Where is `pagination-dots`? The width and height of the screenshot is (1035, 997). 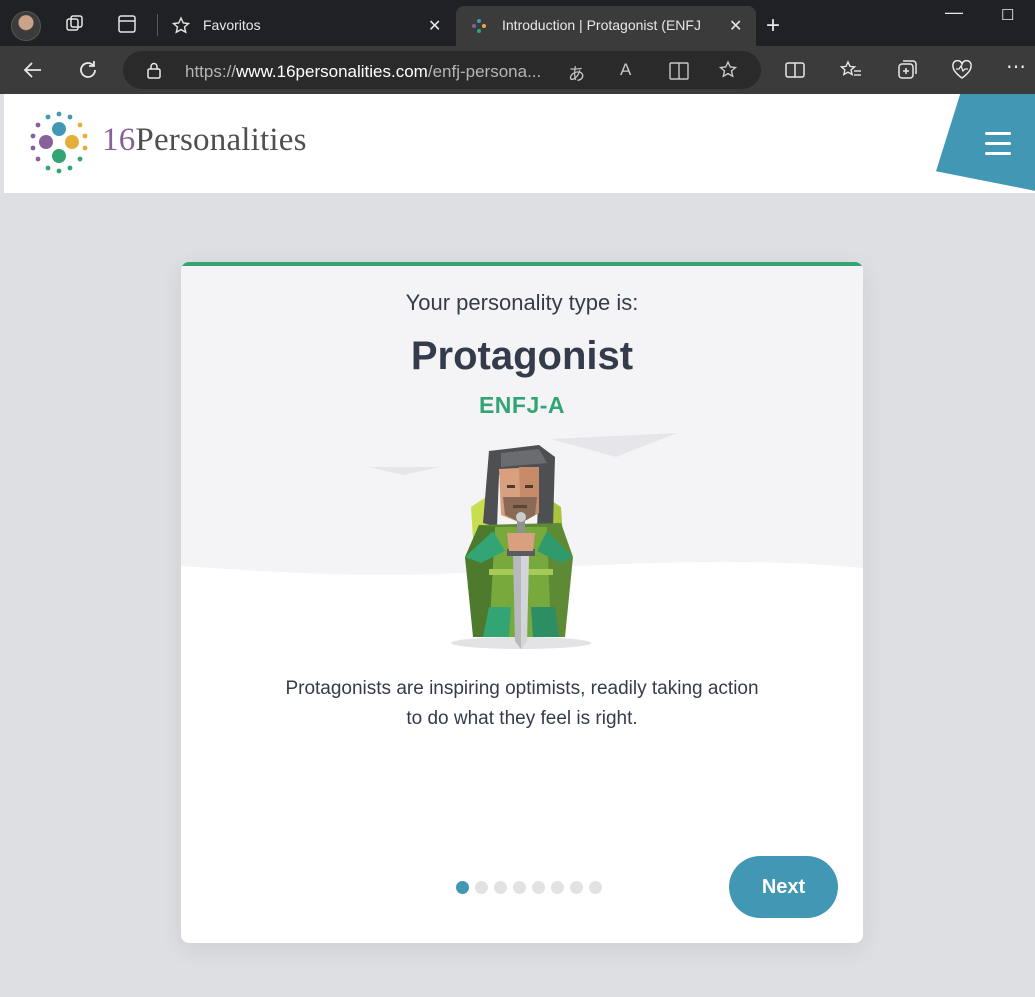 pagination-dots is located at coordinates (529, 887).